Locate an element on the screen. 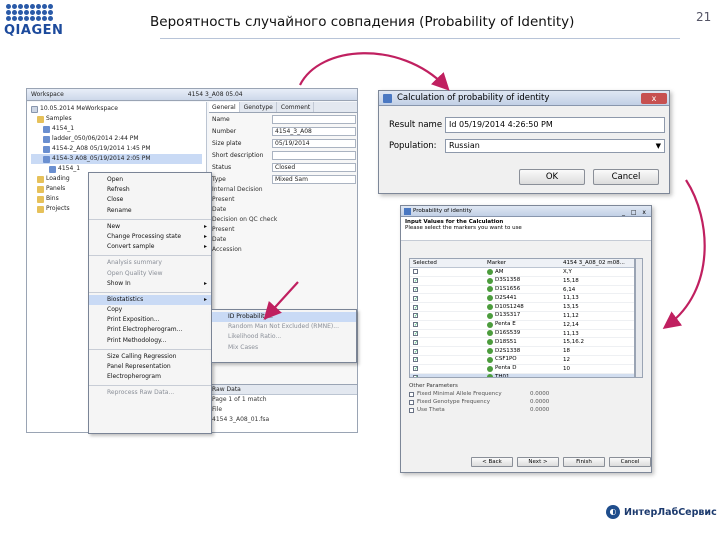 The image size is (720, 540). population-select: Russian ▼ is located at coordinates (555, 146).